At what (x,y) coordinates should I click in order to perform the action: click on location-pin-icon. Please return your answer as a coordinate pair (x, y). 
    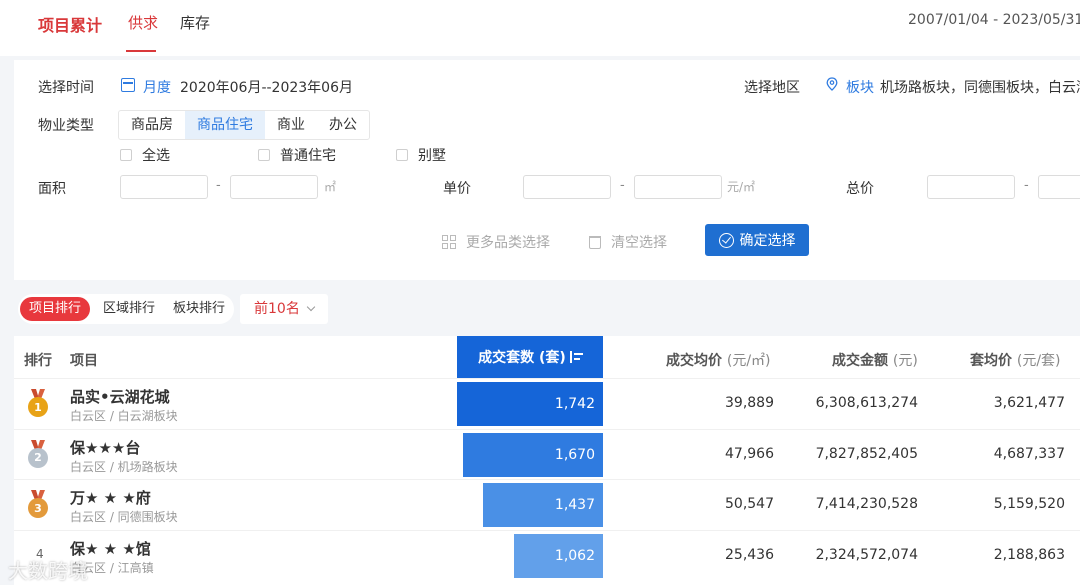
    Looking at the image, I should click on (832, 84).